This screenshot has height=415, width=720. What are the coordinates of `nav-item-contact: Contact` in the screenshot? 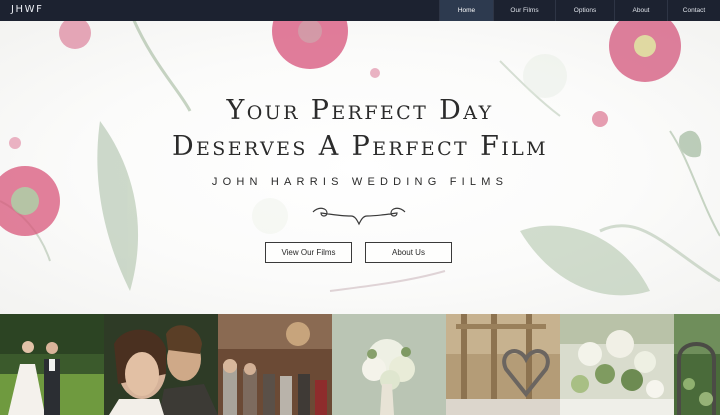 It's located at (693, 10).